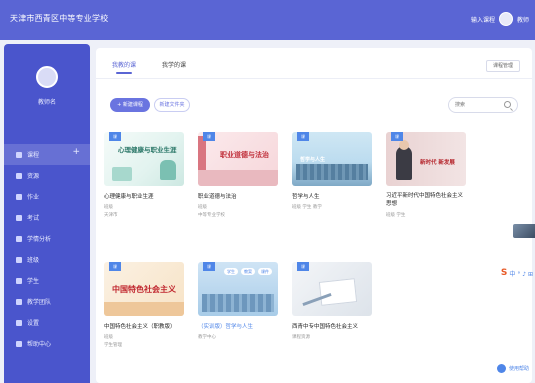  I want to click on sidebar-item-team: 教学团队, so click(47, 301).